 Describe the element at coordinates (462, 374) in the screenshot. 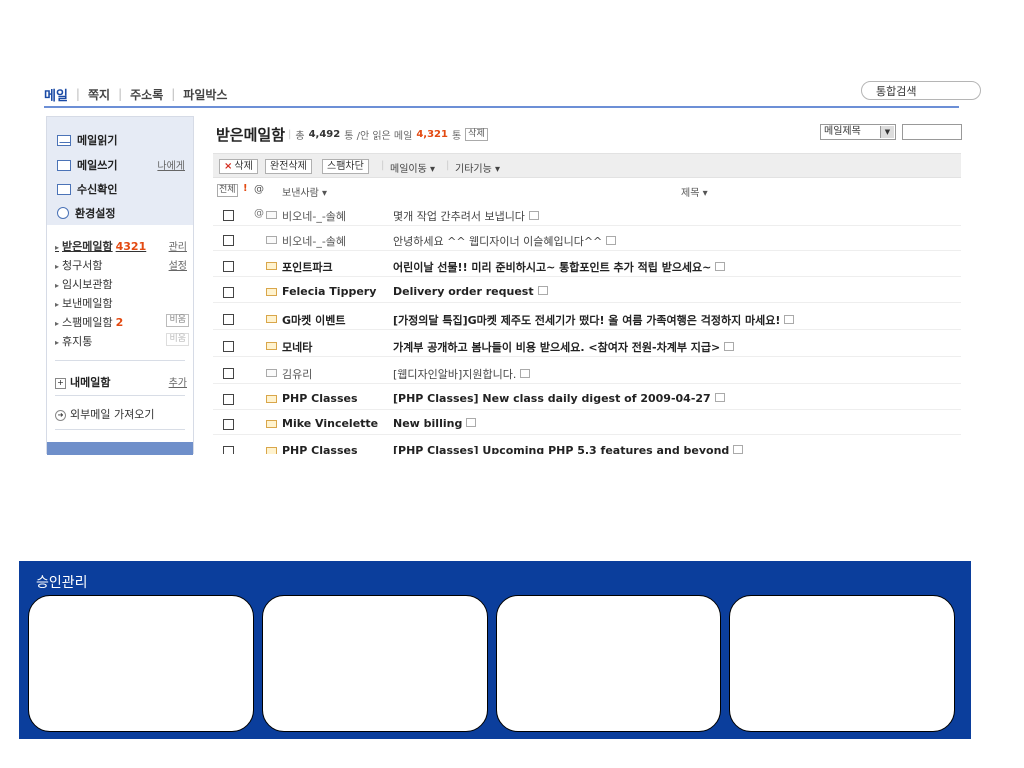

I see `message-subject: [웹디자인알바]지원합니다.` at that location.